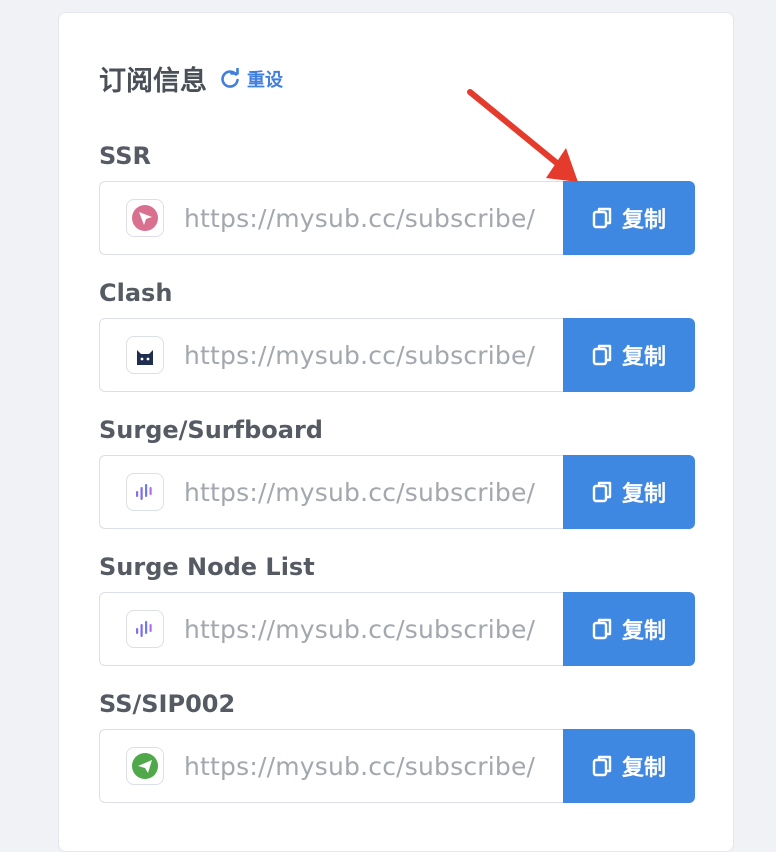 This screenshot has height=852, width=776. I want to click on subscription-clash: Clash https://mysub.cc/subscribe/ 复制, so click(397, 335).